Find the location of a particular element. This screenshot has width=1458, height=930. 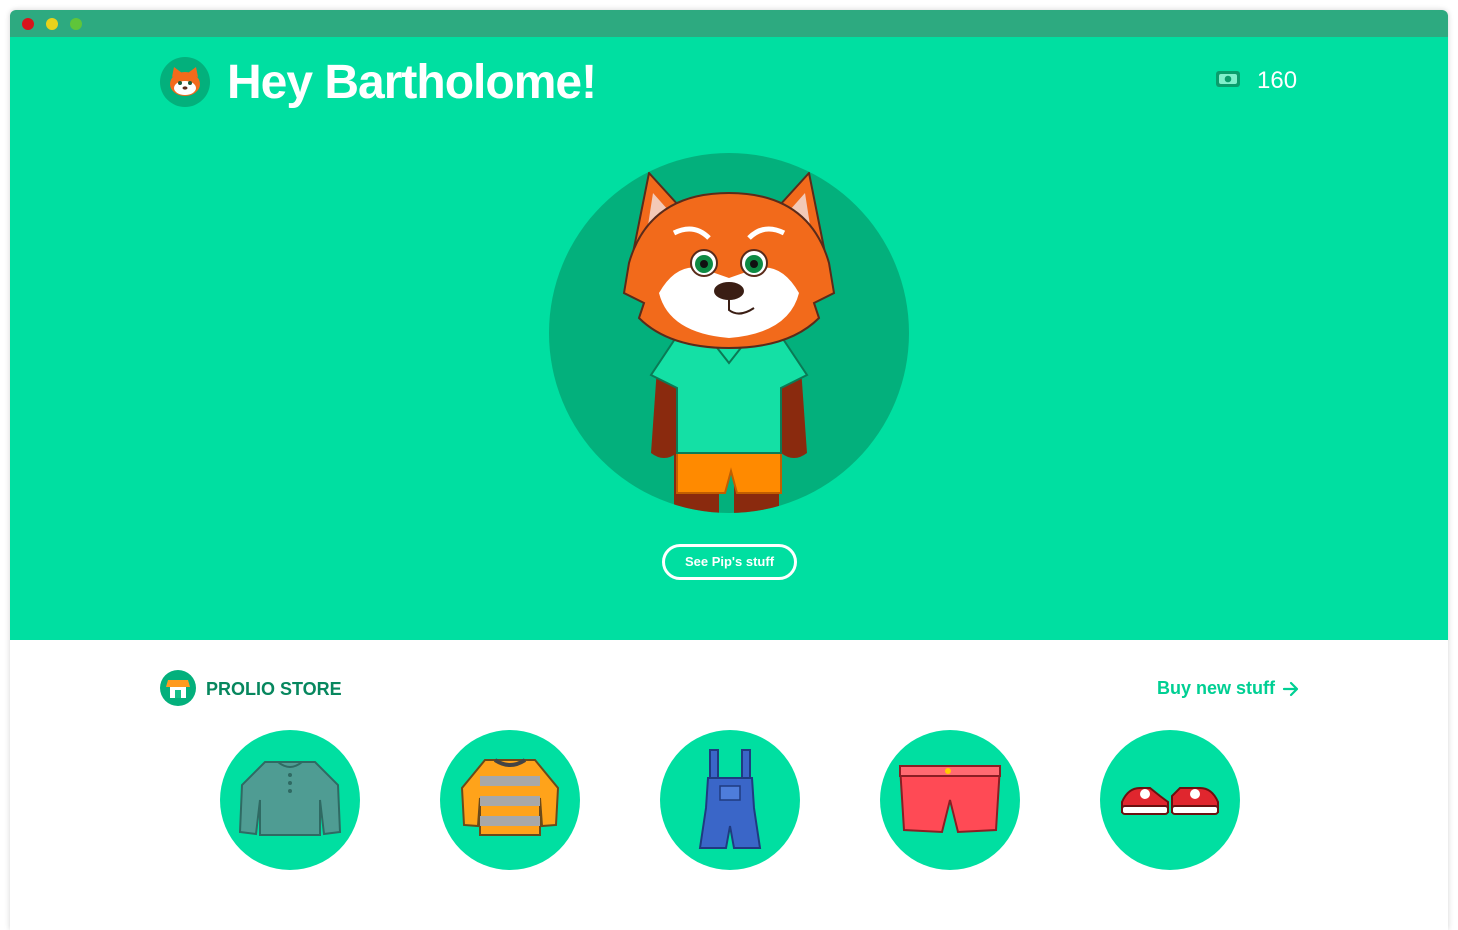

money-bill-icon is located at coordinates (1228, 79).